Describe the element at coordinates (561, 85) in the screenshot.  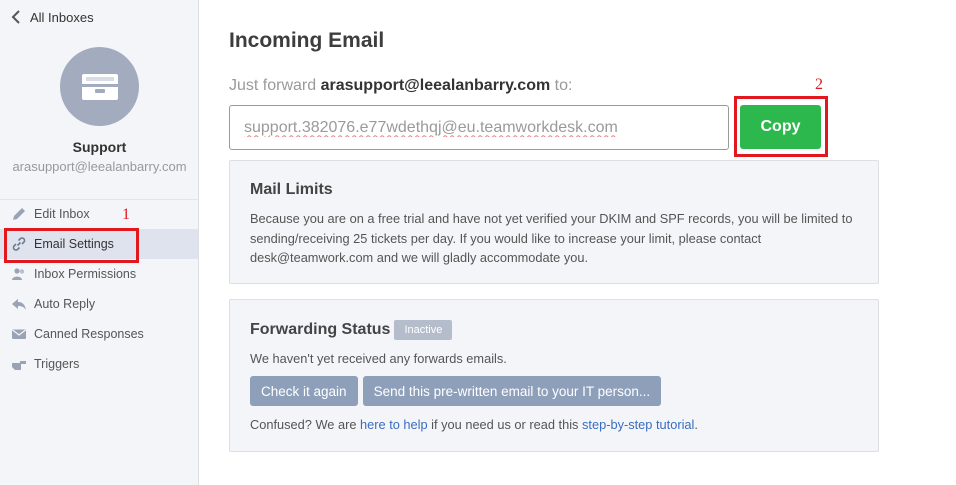
I see `forward-suffix: to:` at that location.